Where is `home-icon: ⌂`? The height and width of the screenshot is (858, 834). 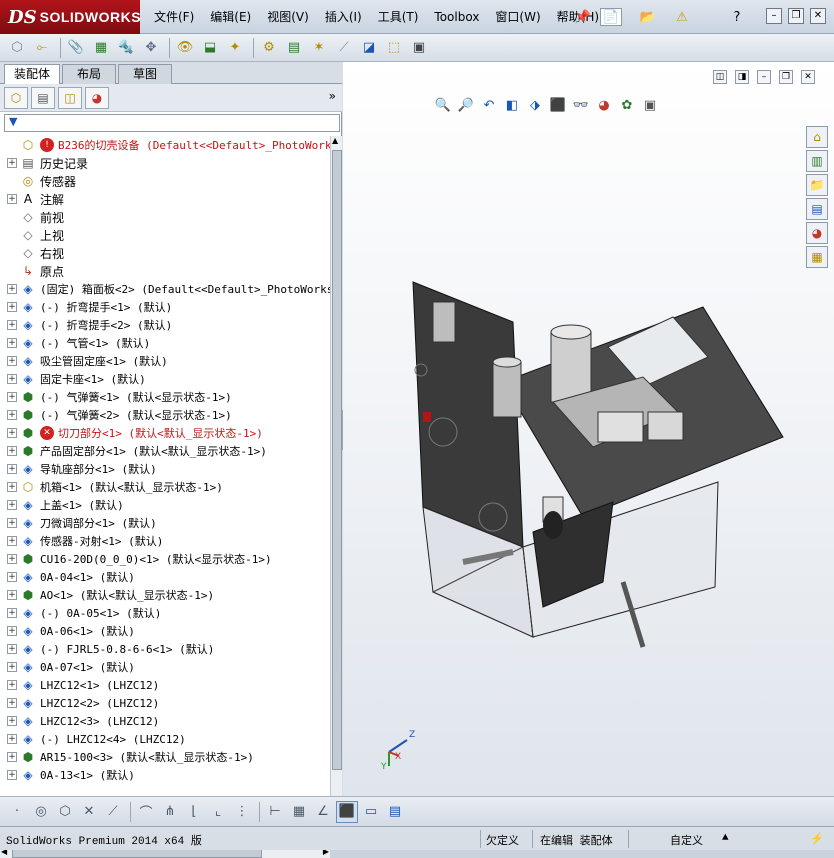 home-icon: ⌂ is located at coordinates (817, 137).